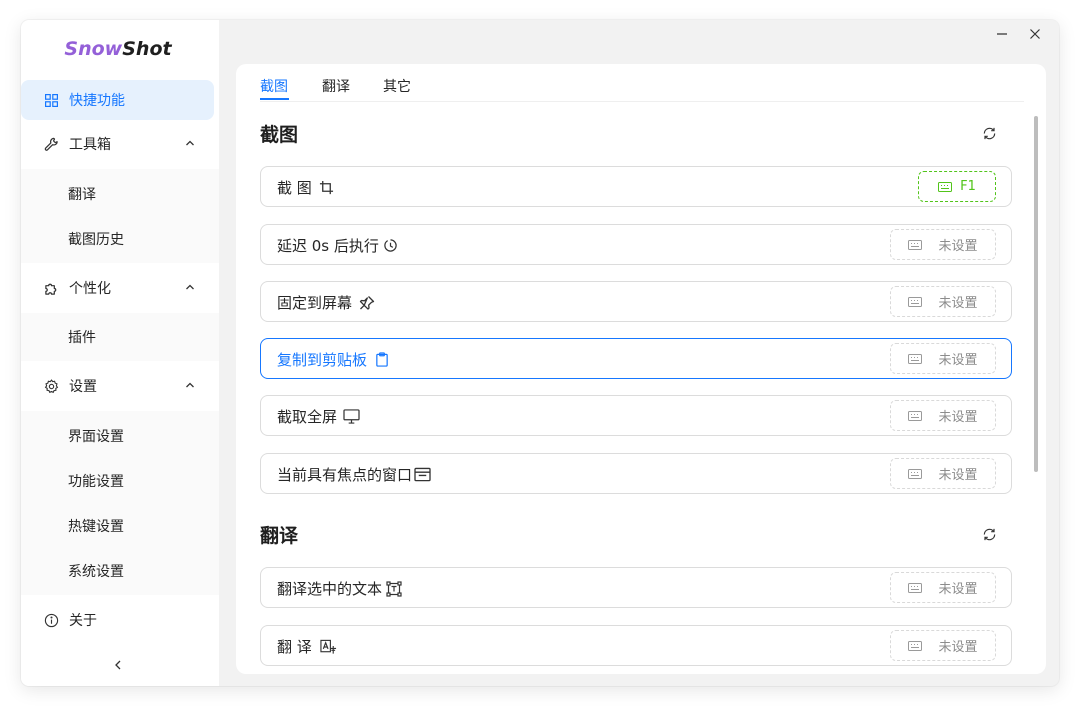 The height and width of the screenshot is (706, 1080). Describe the element at coordinates (397, 86) in the screenshot. I see `tab-other: 其它` at that location.